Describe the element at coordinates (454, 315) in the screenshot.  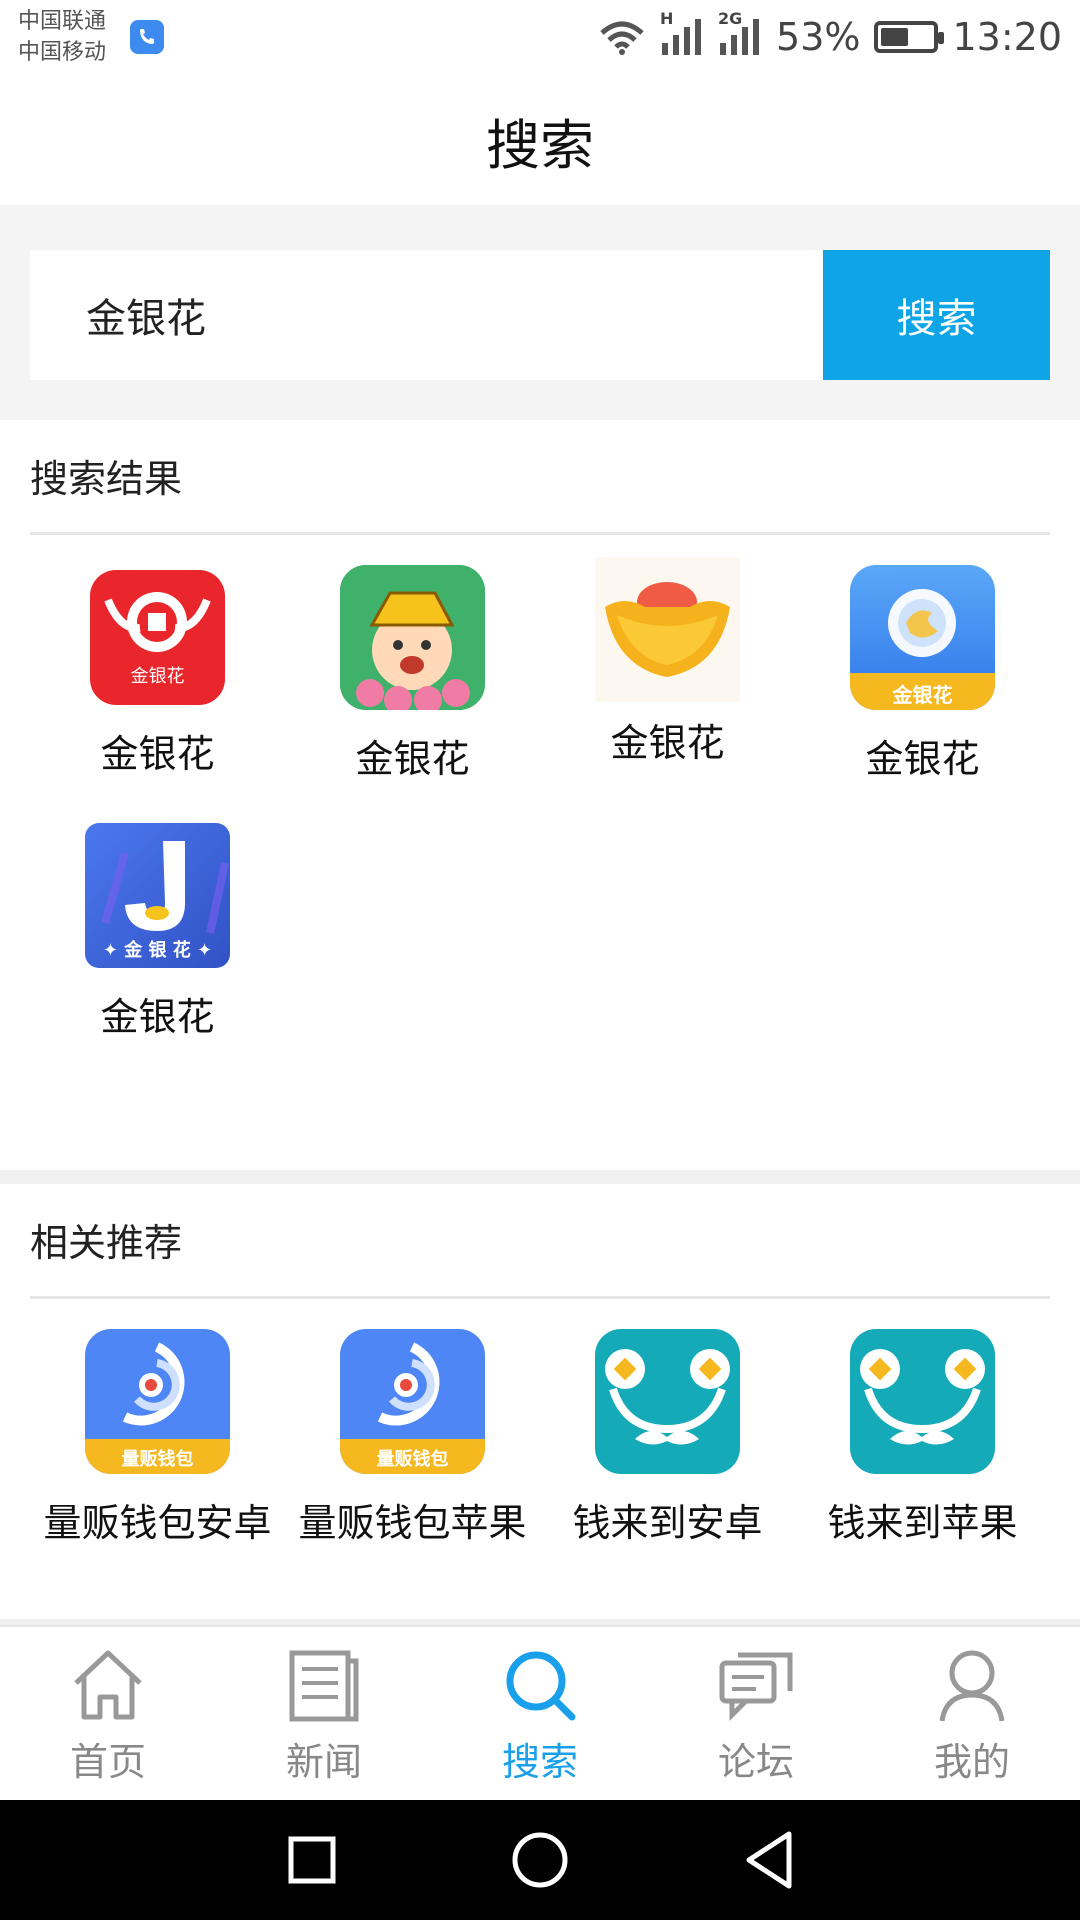
I see `search-input` at that location.